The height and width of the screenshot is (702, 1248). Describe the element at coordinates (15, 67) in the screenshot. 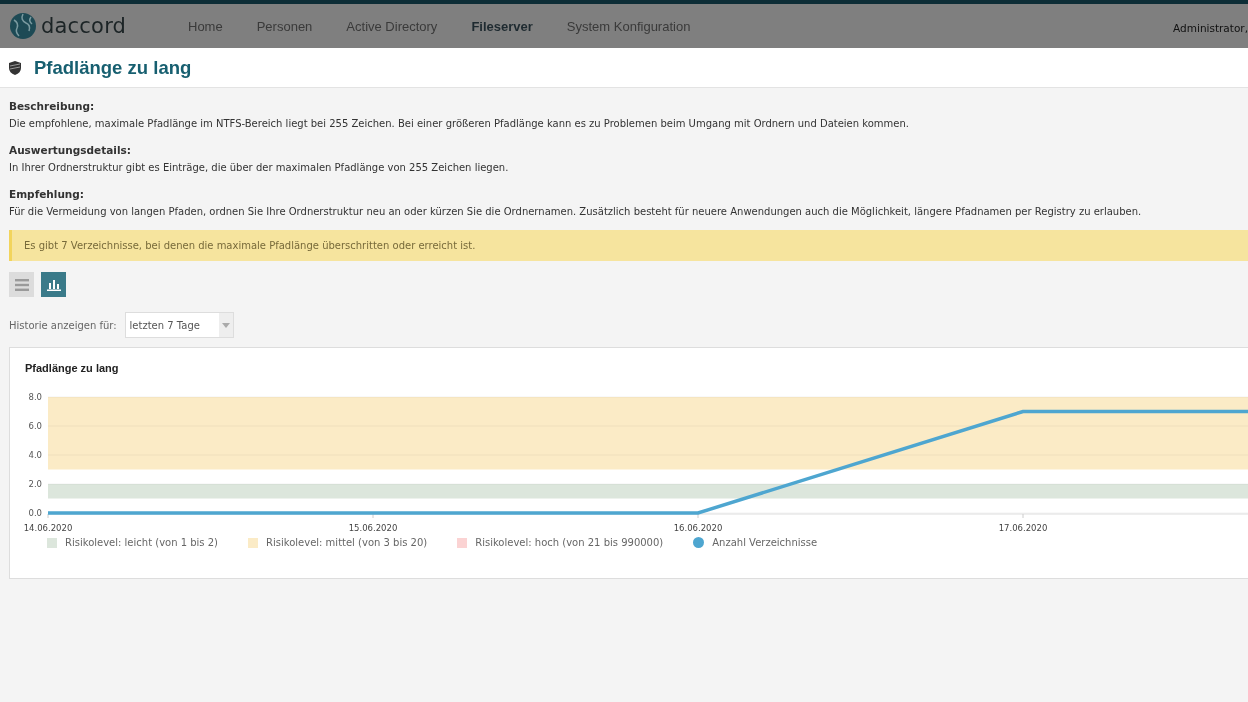

I see `shield-icon` at that location.